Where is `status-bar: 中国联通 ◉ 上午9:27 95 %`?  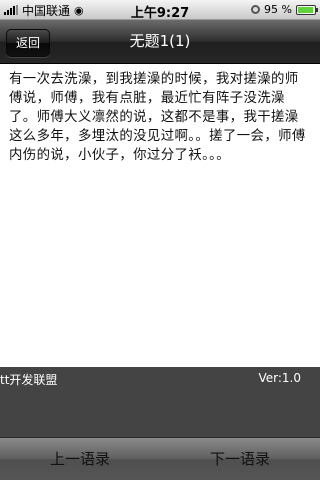
status-bar: 中国联通 ◉ 上午9:27 95 % is located at coordinates (160, 10).